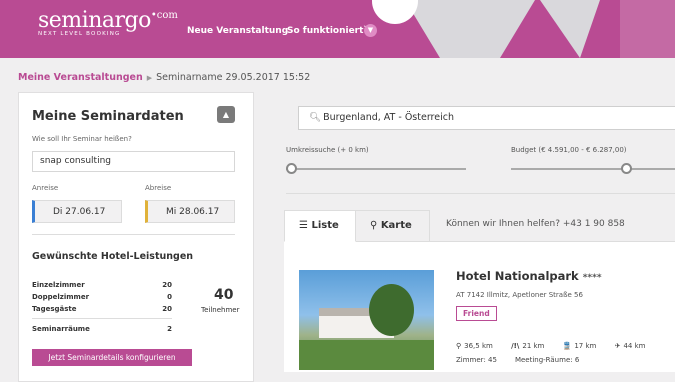 The image size is (675, 382). Describe the element at coordinates (61, 297) in the screenshot. I see `service-label: Doppelzimmer` at that location.